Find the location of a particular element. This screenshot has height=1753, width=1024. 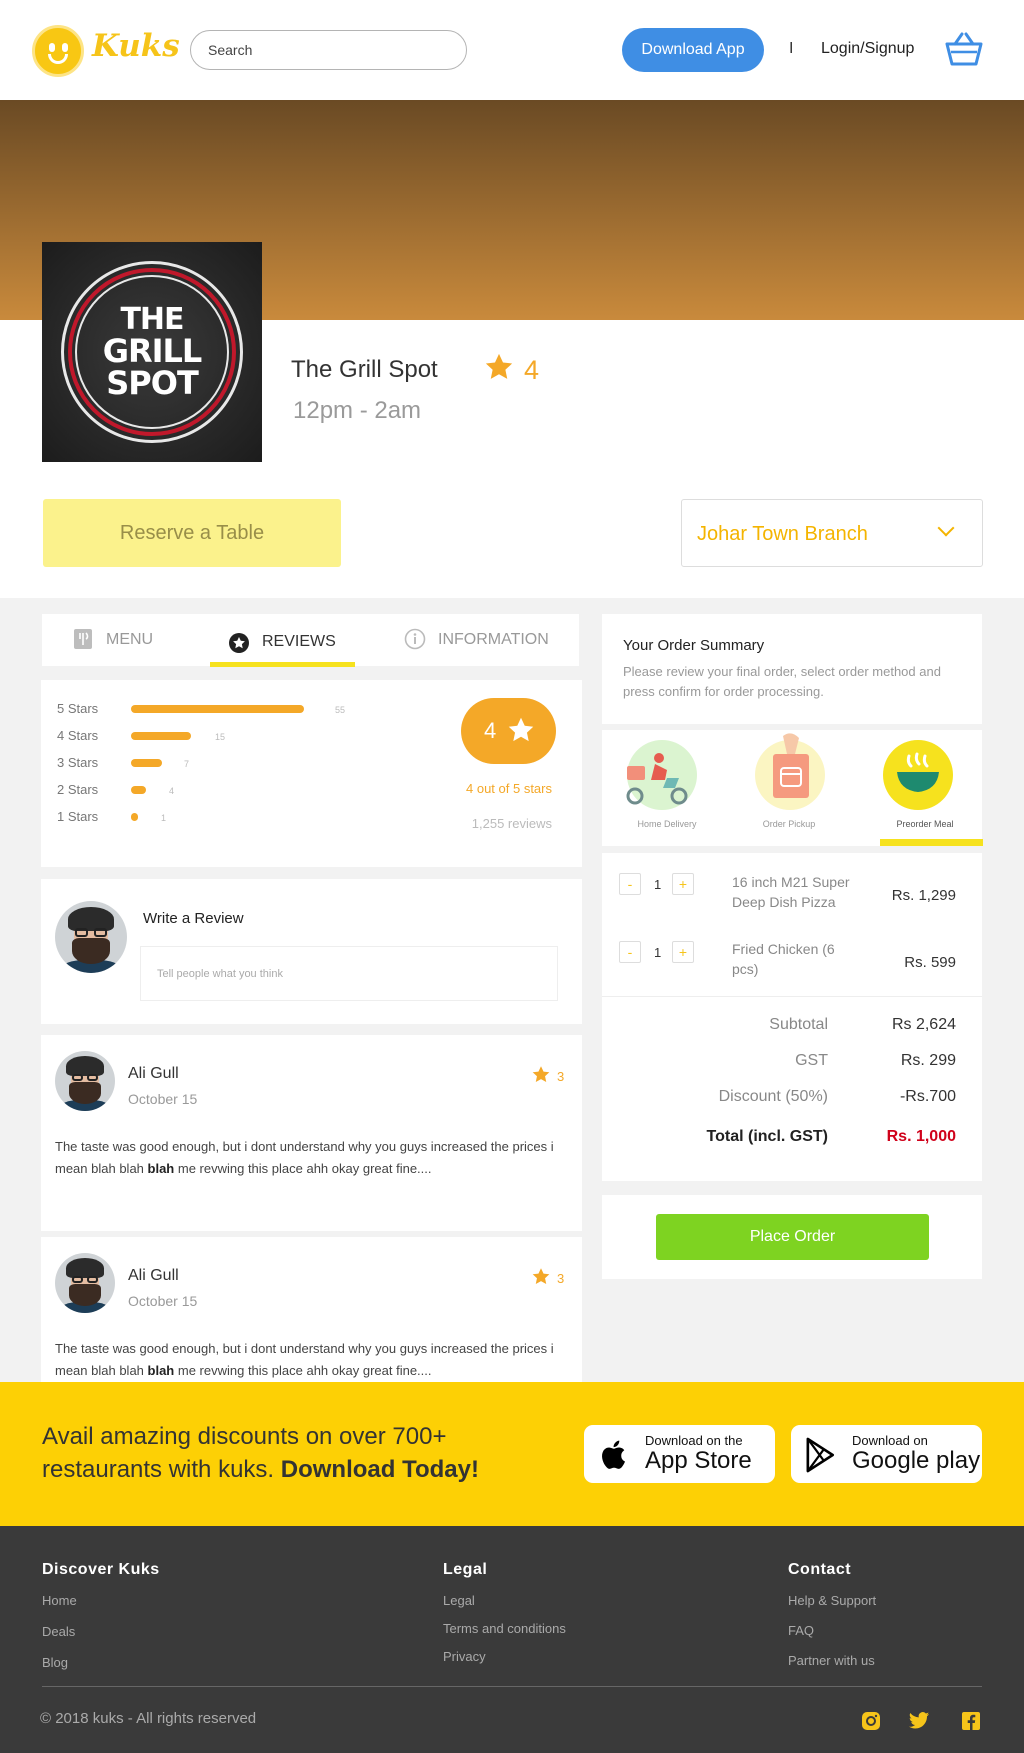

basket-icon is located at coordinates (964, 49).